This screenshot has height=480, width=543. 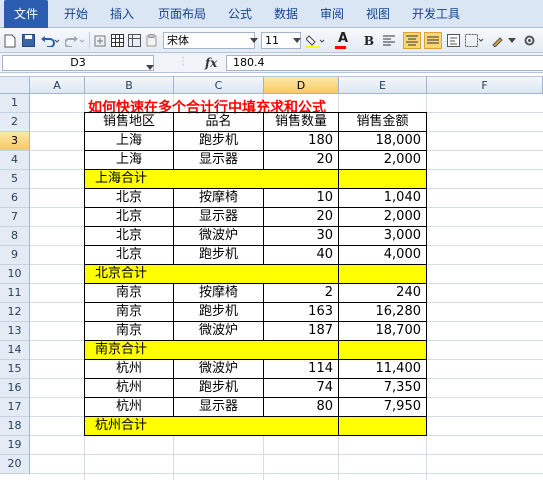 I want to click on quantity-cell: 114, so click(x=301, y=369).